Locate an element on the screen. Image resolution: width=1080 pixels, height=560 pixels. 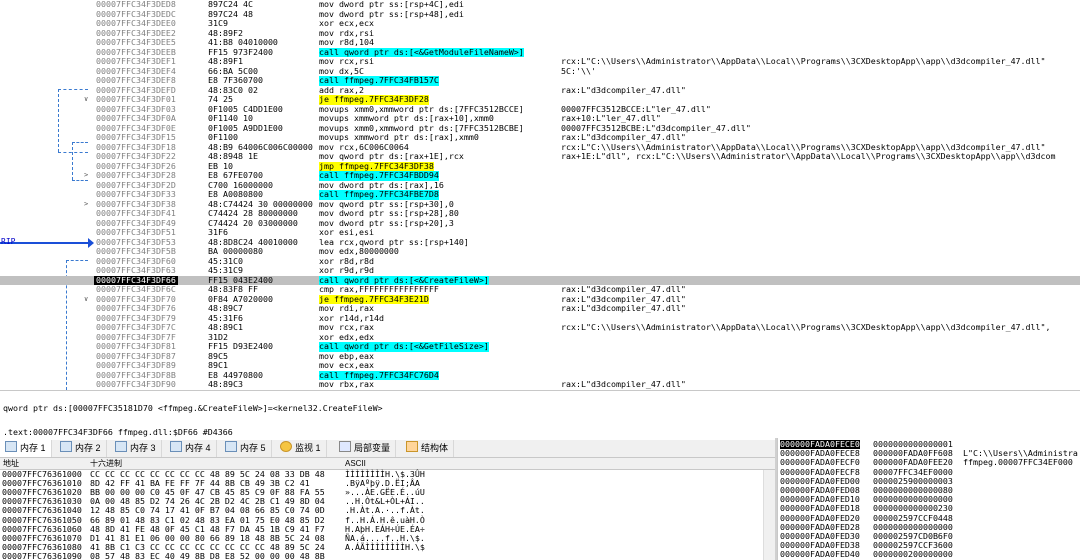
tab-struct-8: 结构体 is located at coordinates (428, 448).